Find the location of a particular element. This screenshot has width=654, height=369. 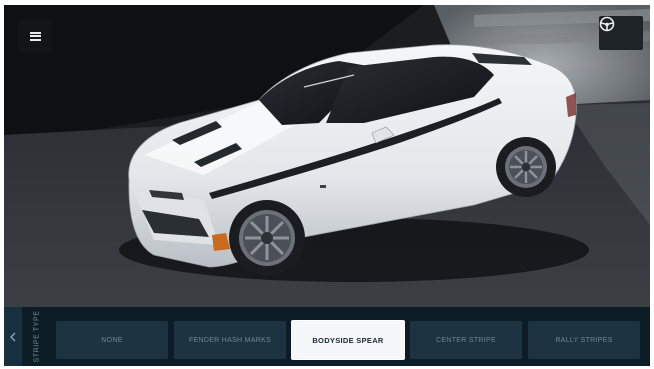

category-label: STRIPE TYPE is located at coordinates (37, 336).